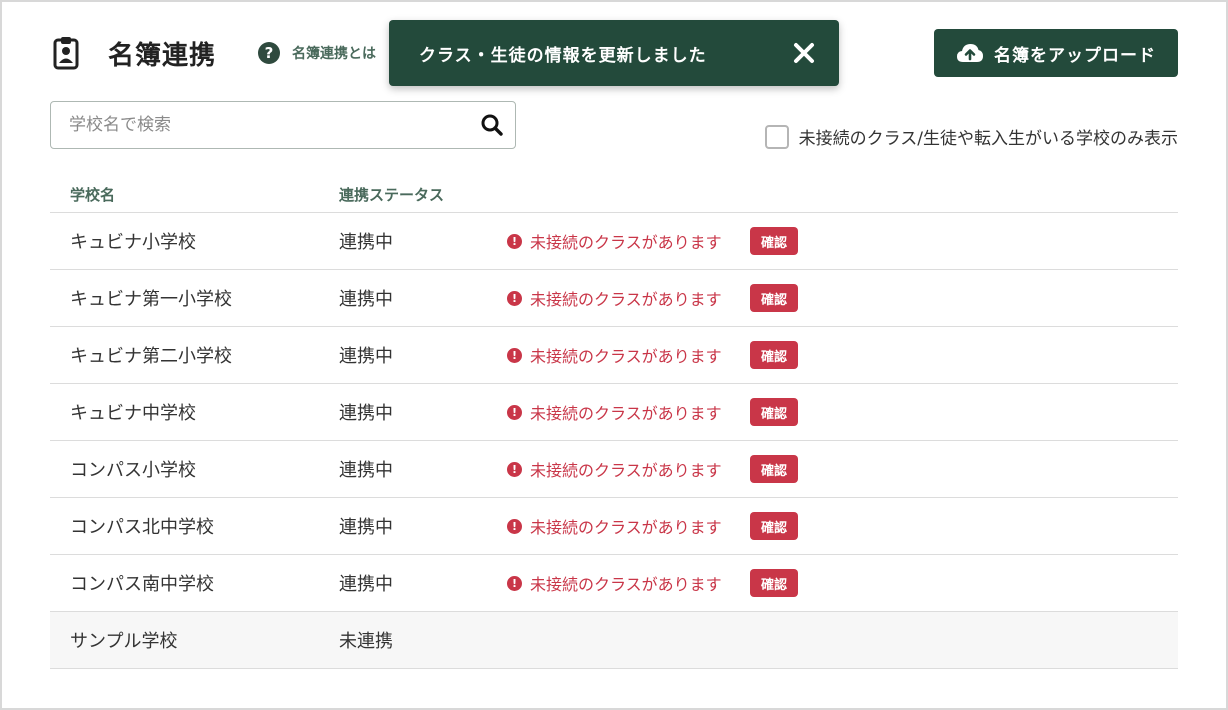  I want to click on filter-label: 未接続のクラス/生徒や転入生がいる学校のみ表示, so click(988, 136).